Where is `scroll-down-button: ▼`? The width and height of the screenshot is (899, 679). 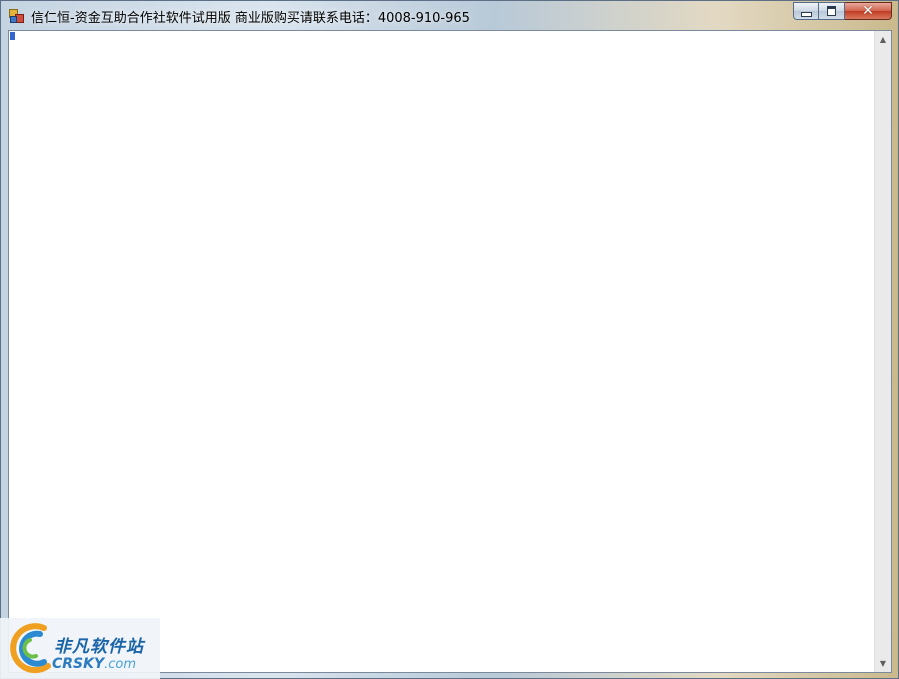
scroll-down-button: ▼ is located at coordinates (883, 663).